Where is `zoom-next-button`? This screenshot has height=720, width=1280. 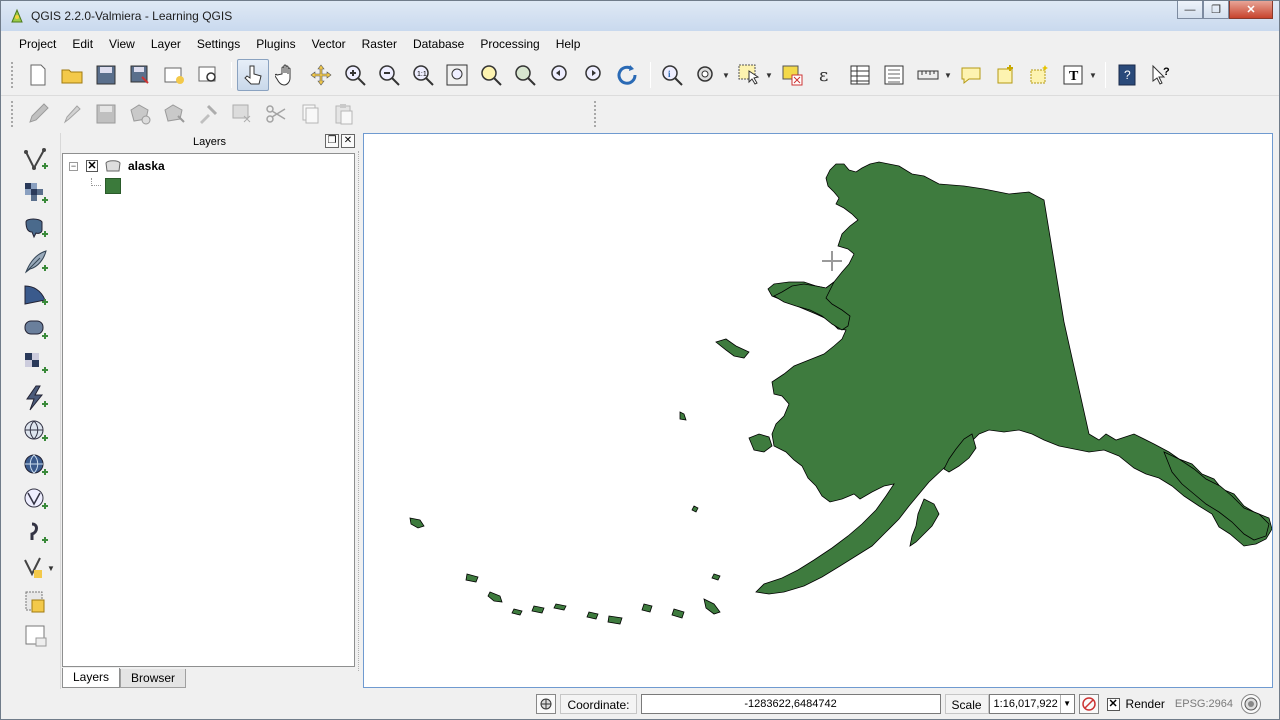 zoom-next-button is located at coordinates (593, 75).